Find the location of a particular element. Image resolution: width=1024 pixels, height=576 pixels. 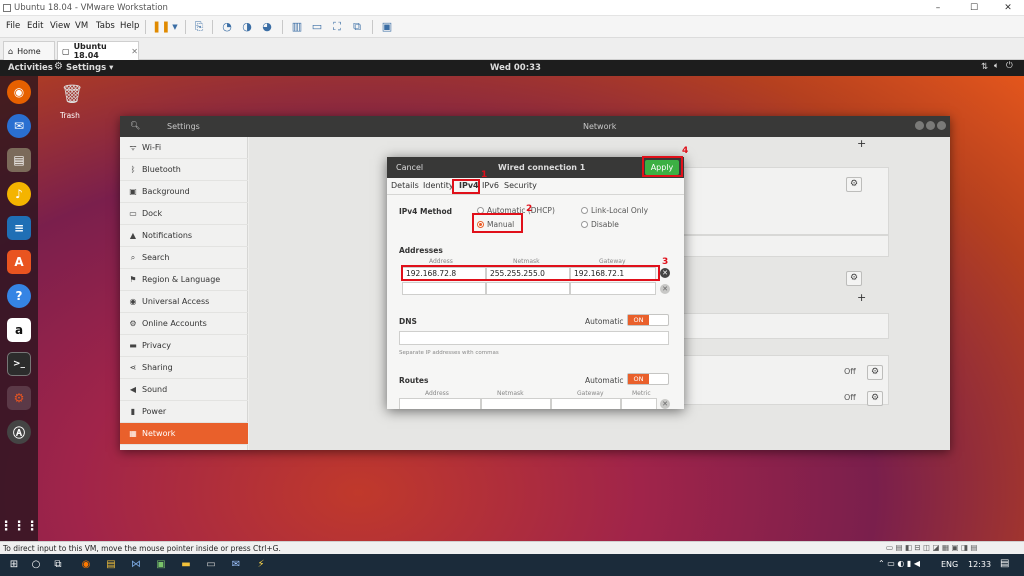

fullscreen-icon: ⛶ is located at coordinates (337, 27).